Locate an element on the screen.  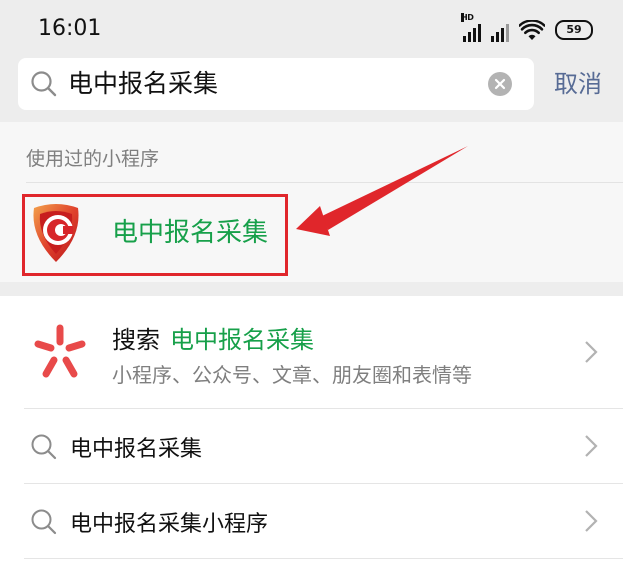
search-header: 电中报名采集 取消 is located at coordinates (311, 89).